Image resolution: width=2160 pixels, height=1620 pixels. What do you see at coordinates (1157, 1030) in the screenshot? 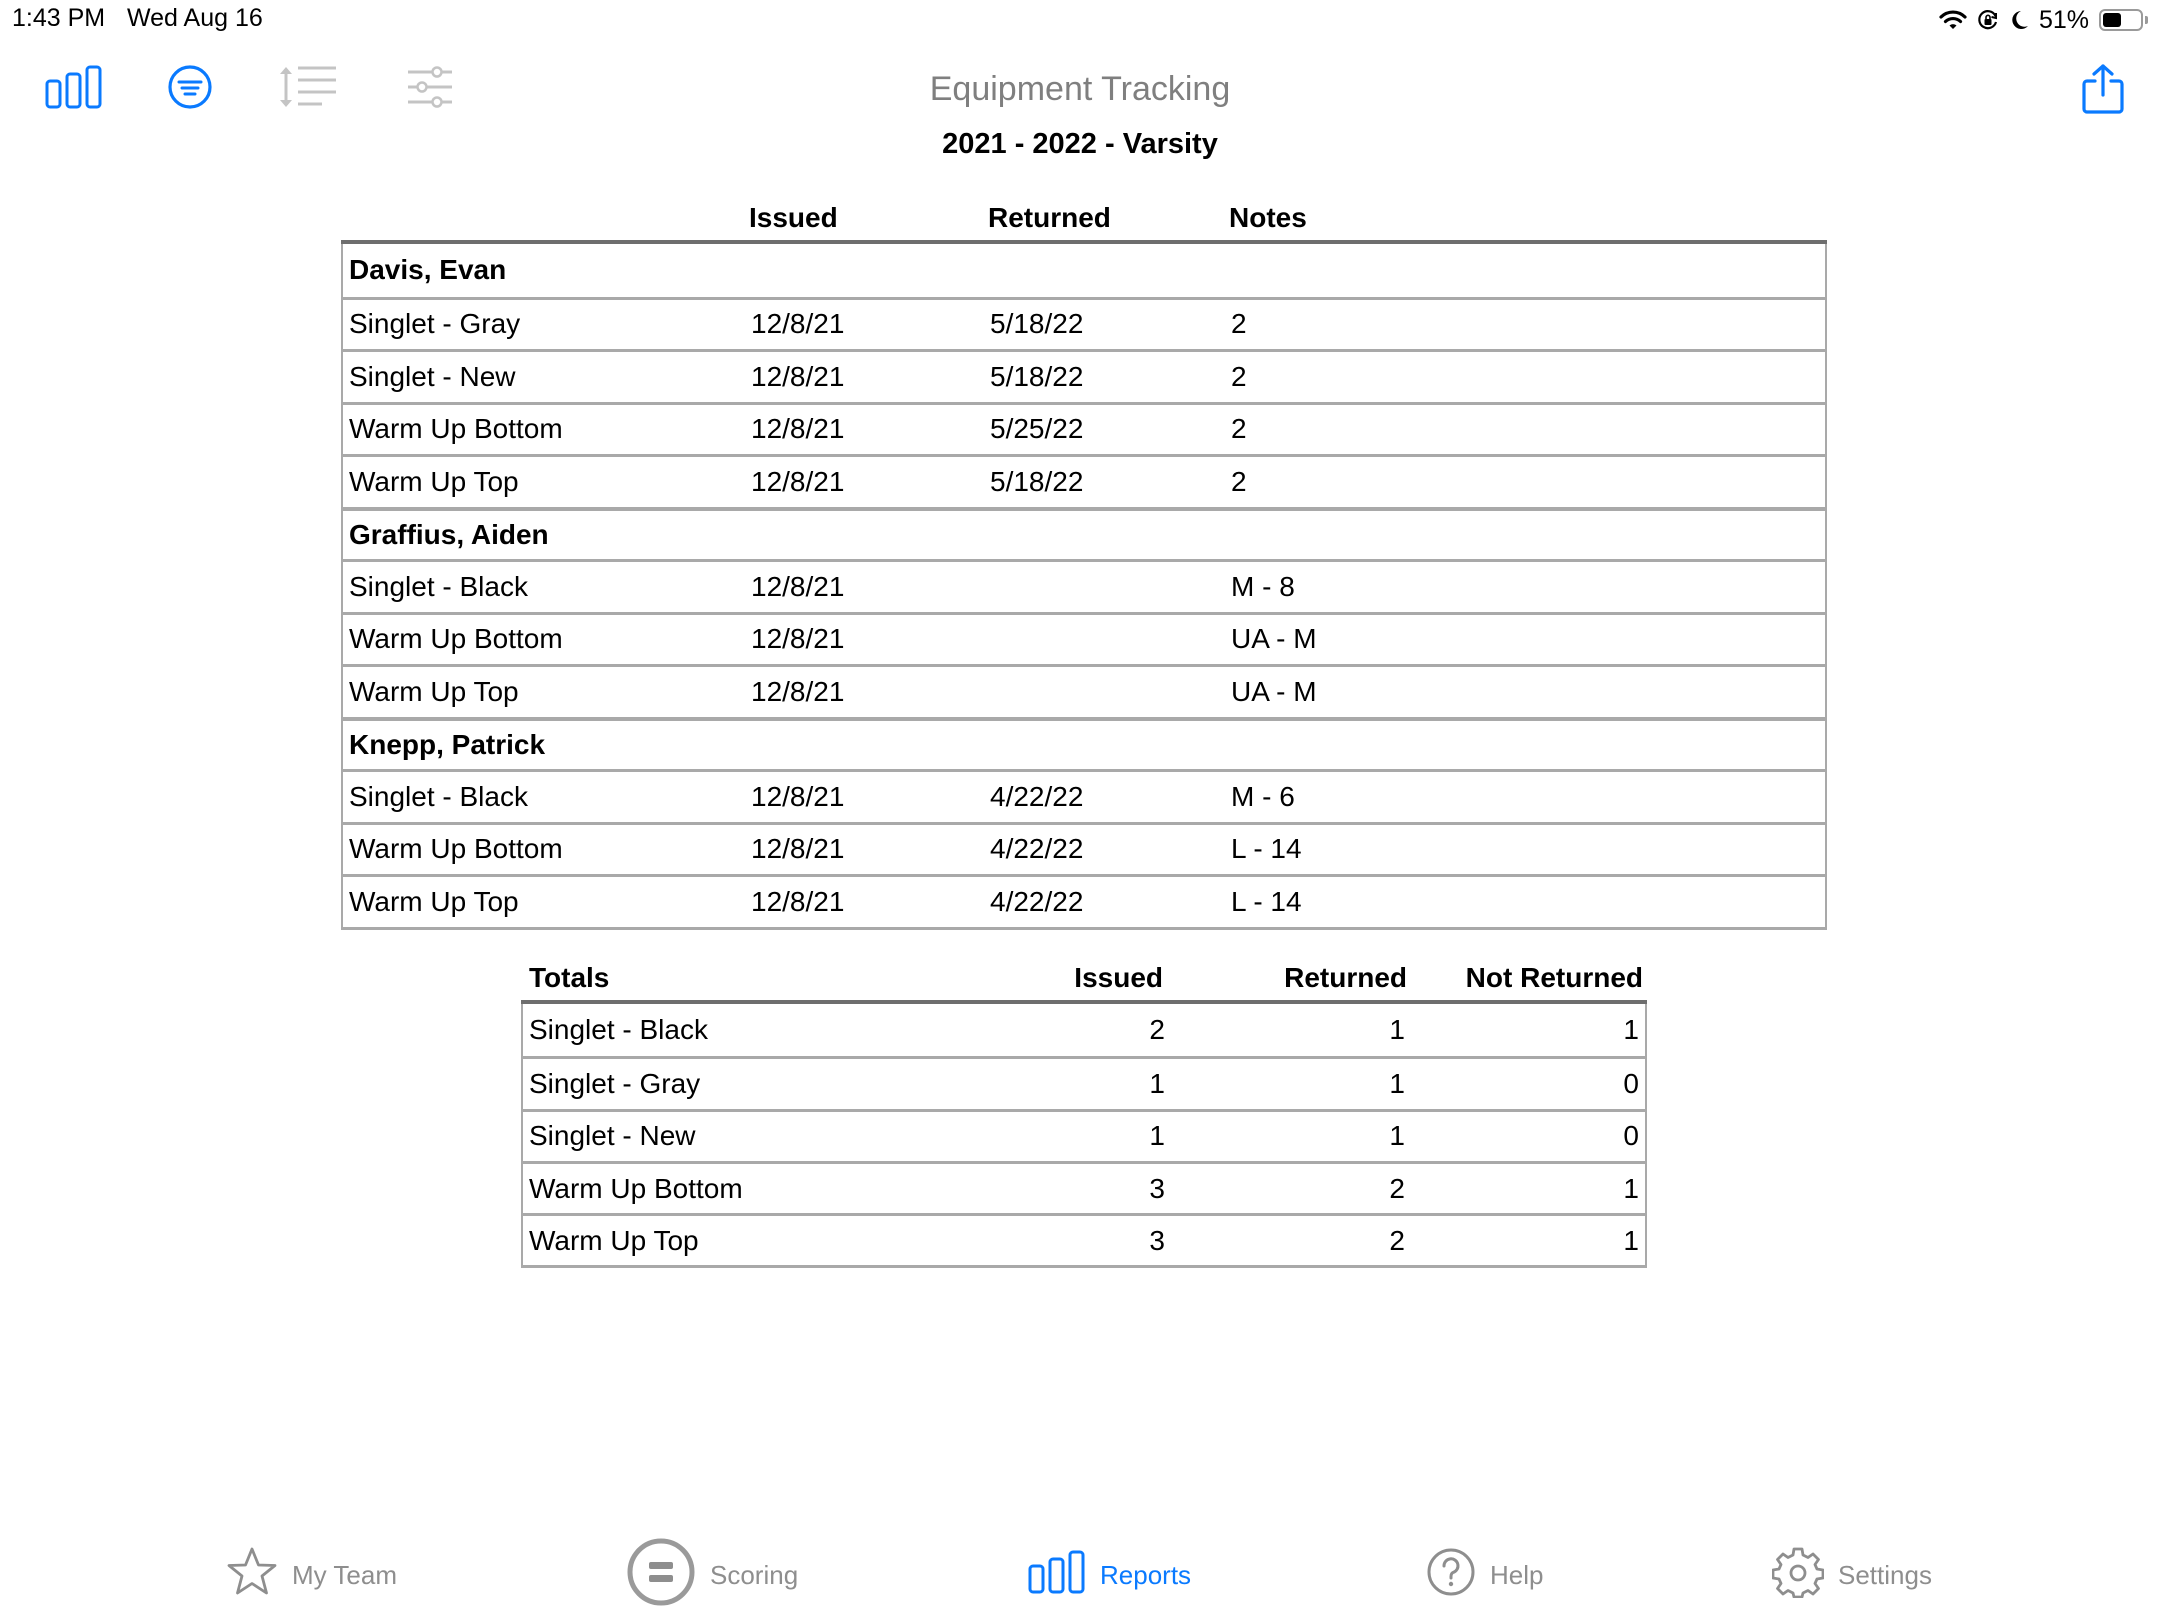
I see `issued-count: 2` at bounding box center [1157, 1030].